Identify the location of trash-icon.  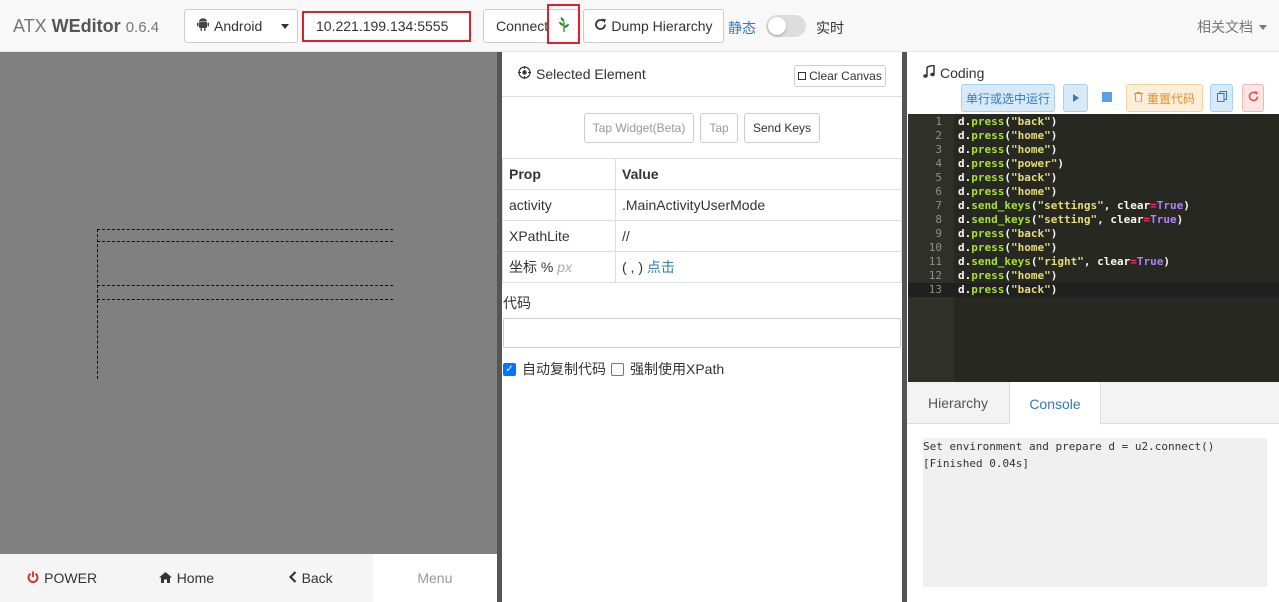
(1138, 98).